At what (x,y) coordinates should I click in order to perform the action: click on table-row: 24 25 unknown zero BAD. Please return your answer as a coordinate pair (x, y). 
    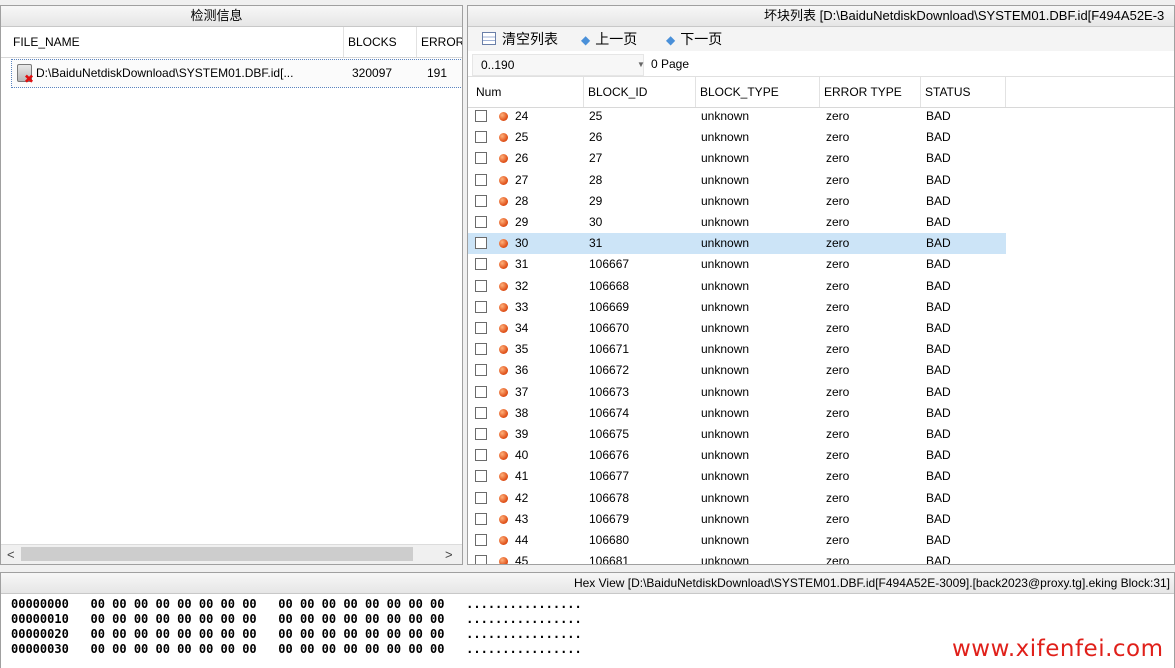
    Looking at the image, I should click on (737, 116).